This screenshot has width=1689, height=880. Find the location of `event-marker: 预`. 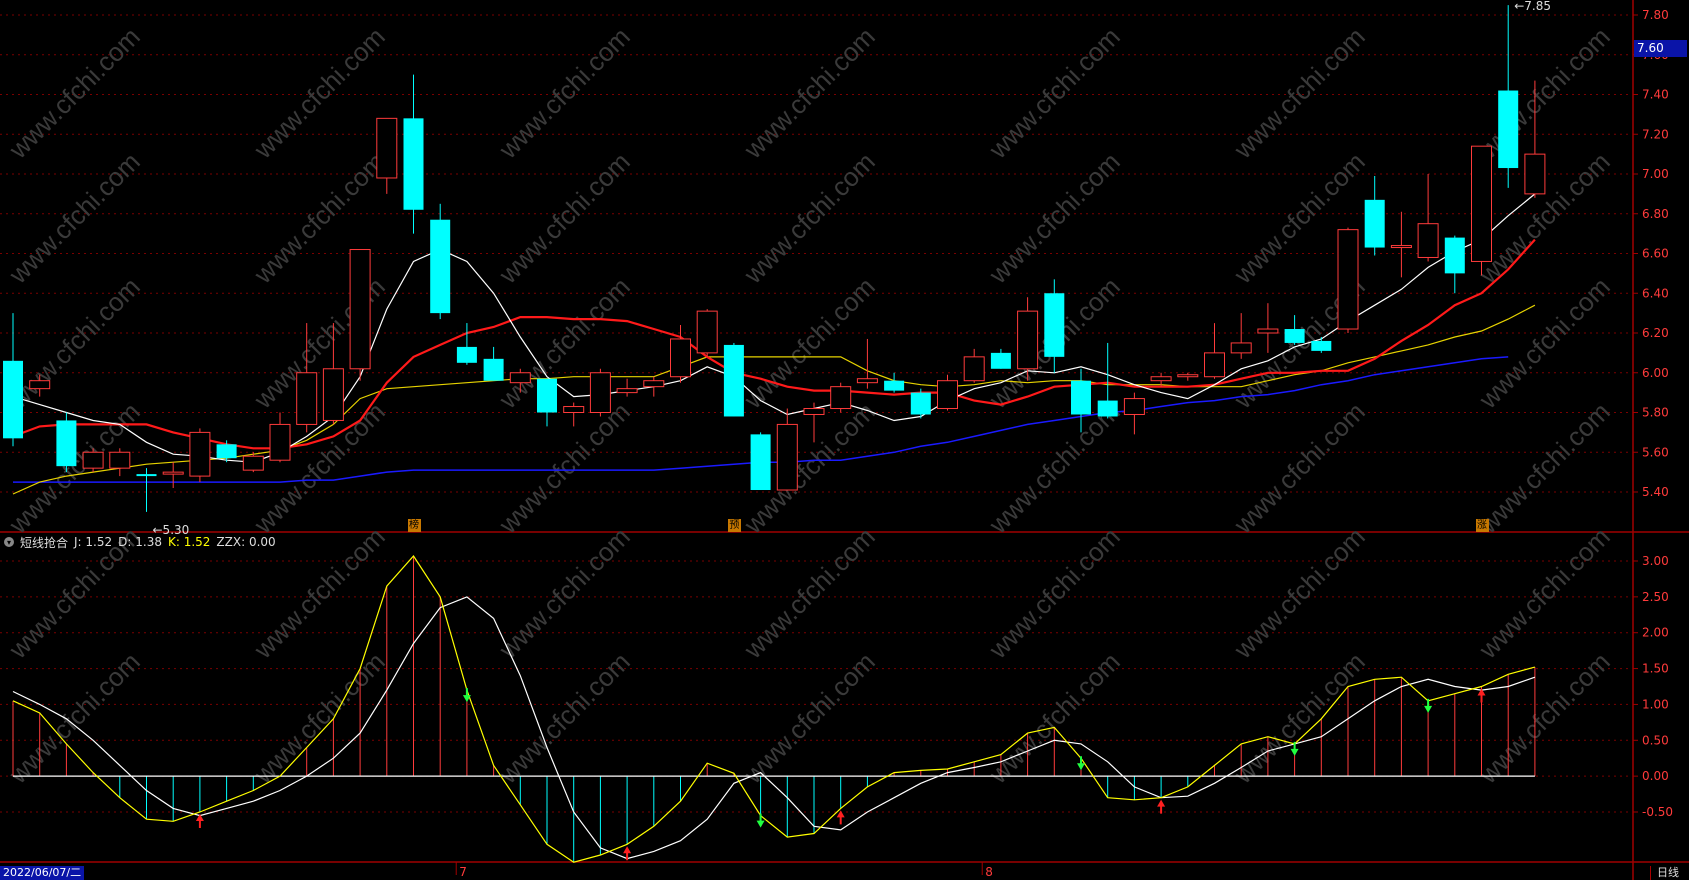

event-marker: 预 is located at coordinates (734, 525).